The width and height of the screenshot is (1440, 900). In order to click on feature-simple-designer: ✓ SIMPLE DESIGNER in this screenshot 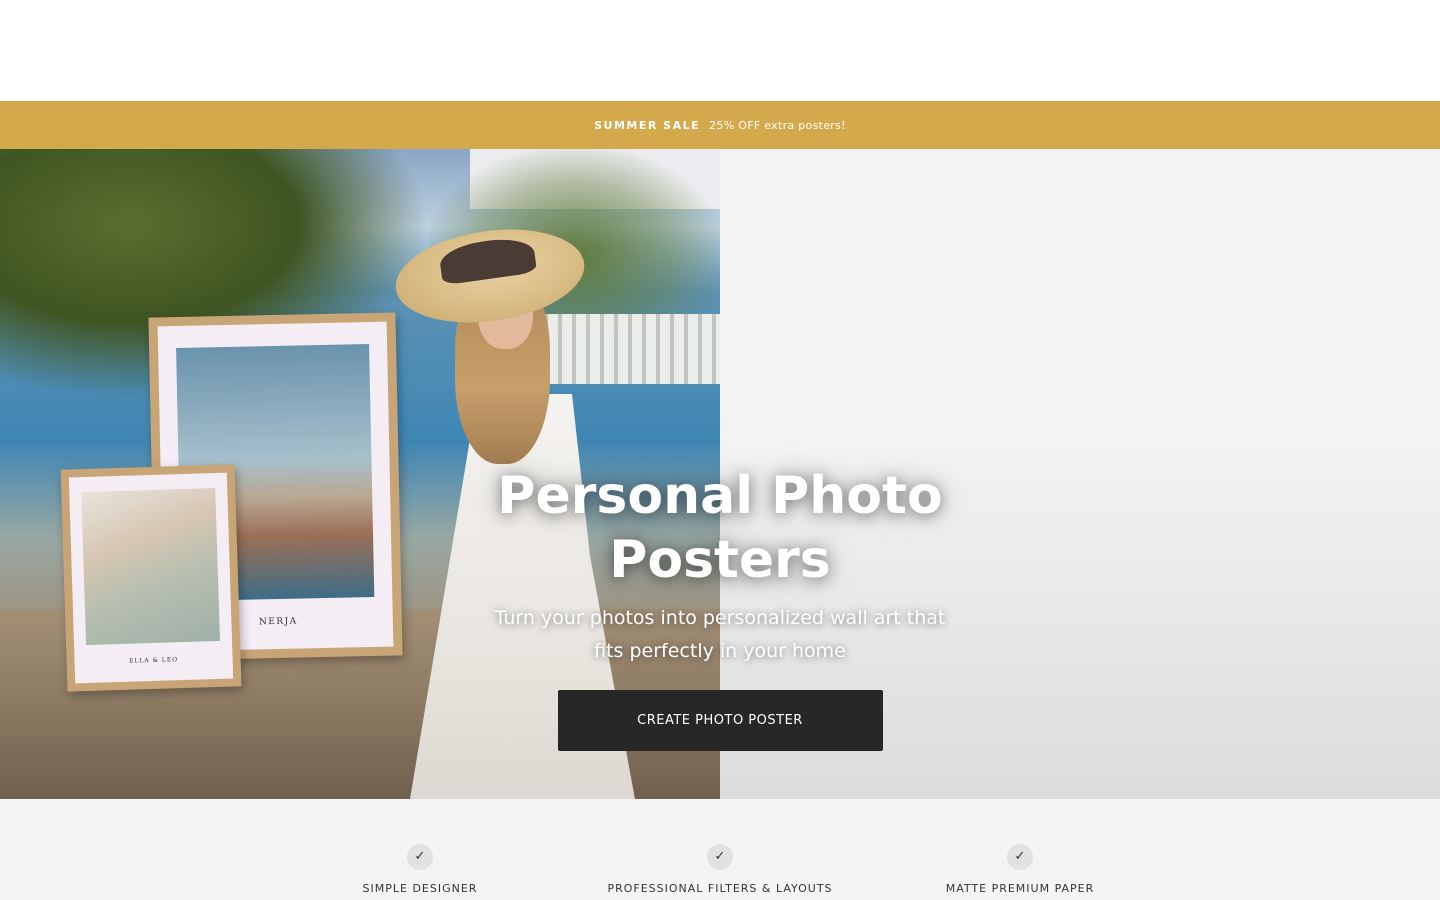, I will do `click(420, 869)`.